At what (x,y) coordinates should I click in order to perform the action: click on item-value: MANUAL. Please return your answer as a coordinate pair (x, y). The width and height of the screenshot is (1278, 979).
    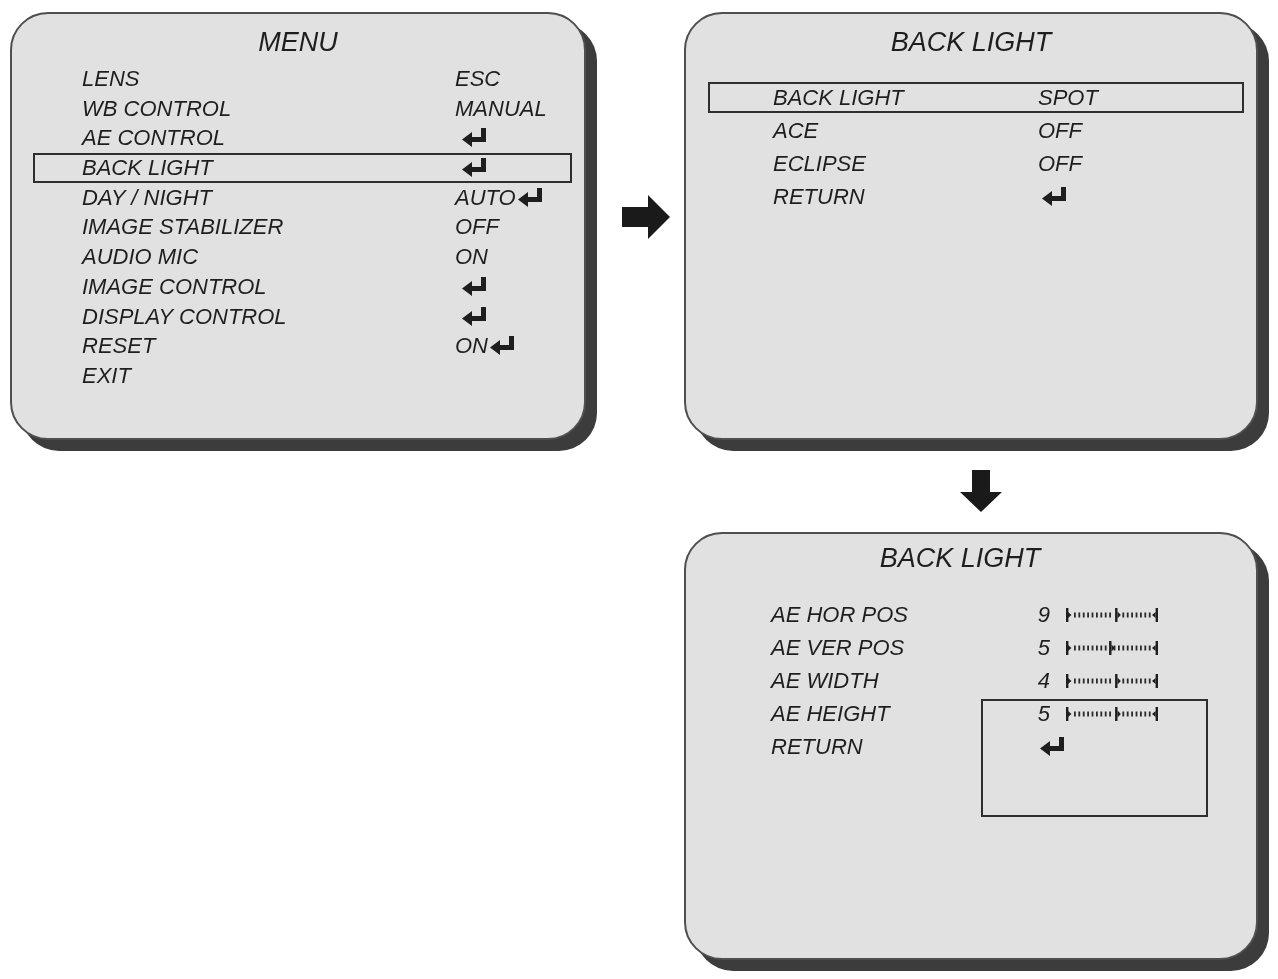
    Looking at the image, I should click on (501, 108).